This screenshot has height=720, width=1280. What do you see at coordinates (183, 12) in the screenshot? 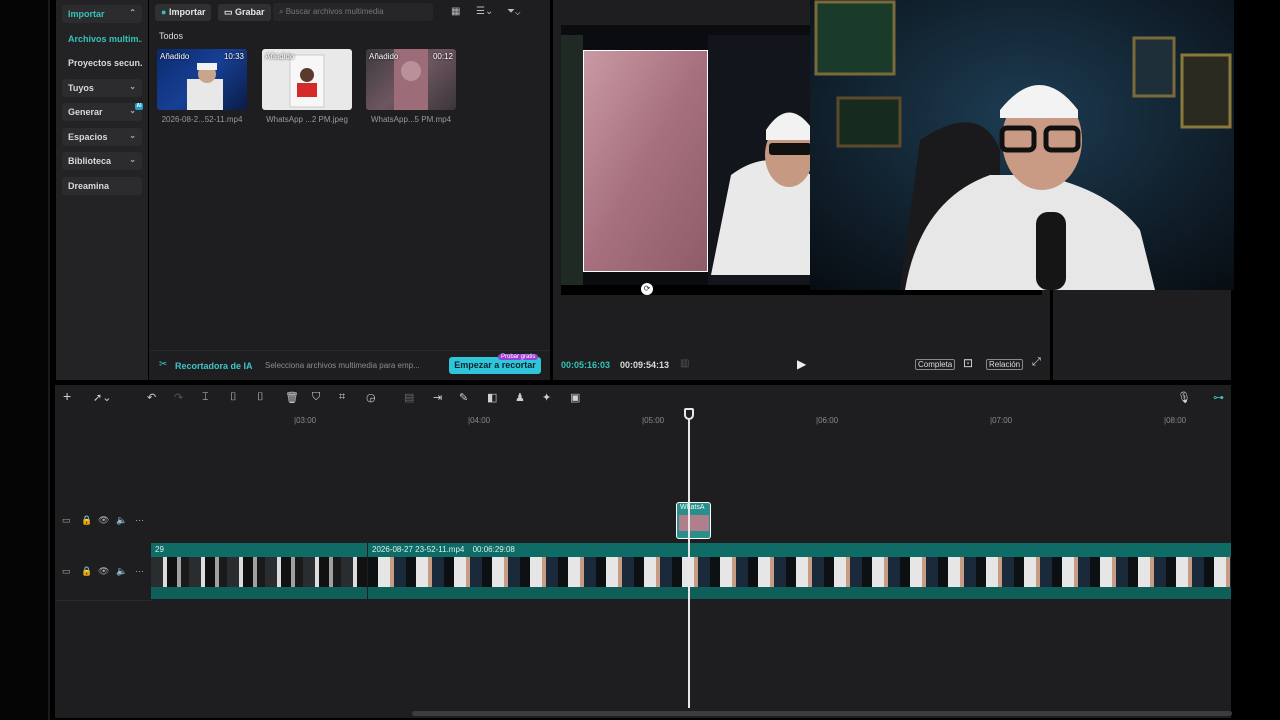
I see `import-button: ● Importar` at bounding box center [183, 12].